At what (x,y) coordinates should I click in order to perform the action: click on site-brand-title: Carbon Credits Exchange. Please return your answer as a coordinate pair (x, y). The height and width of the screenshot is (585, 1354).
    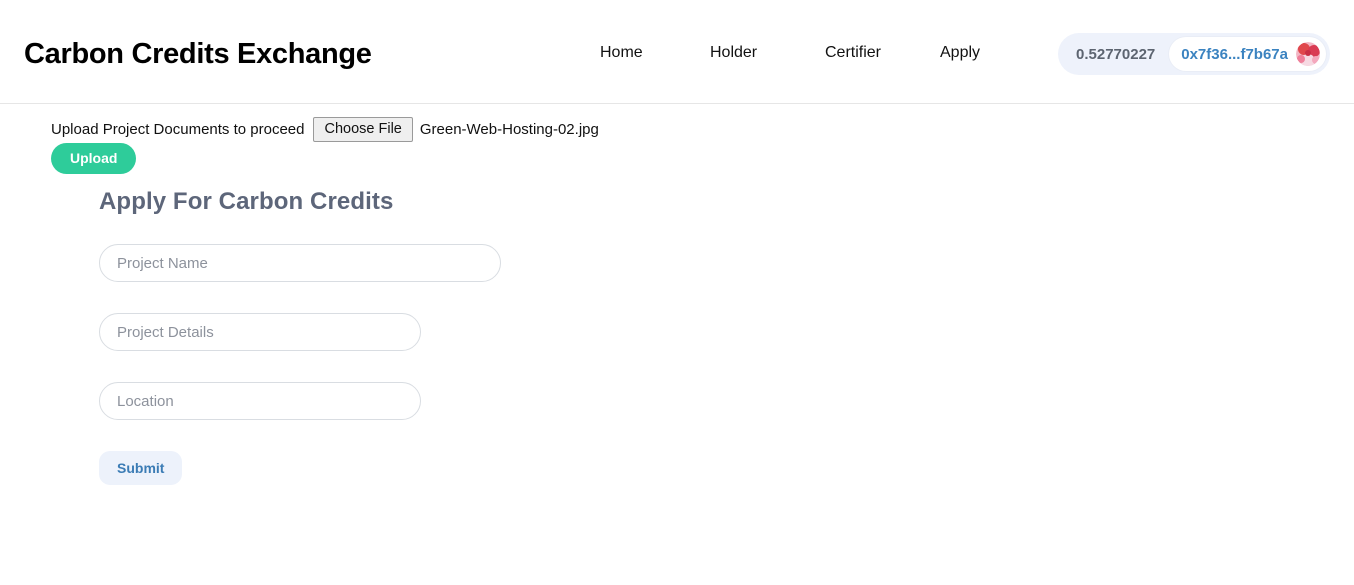
    Looking at the image, I should click on (198, 54).